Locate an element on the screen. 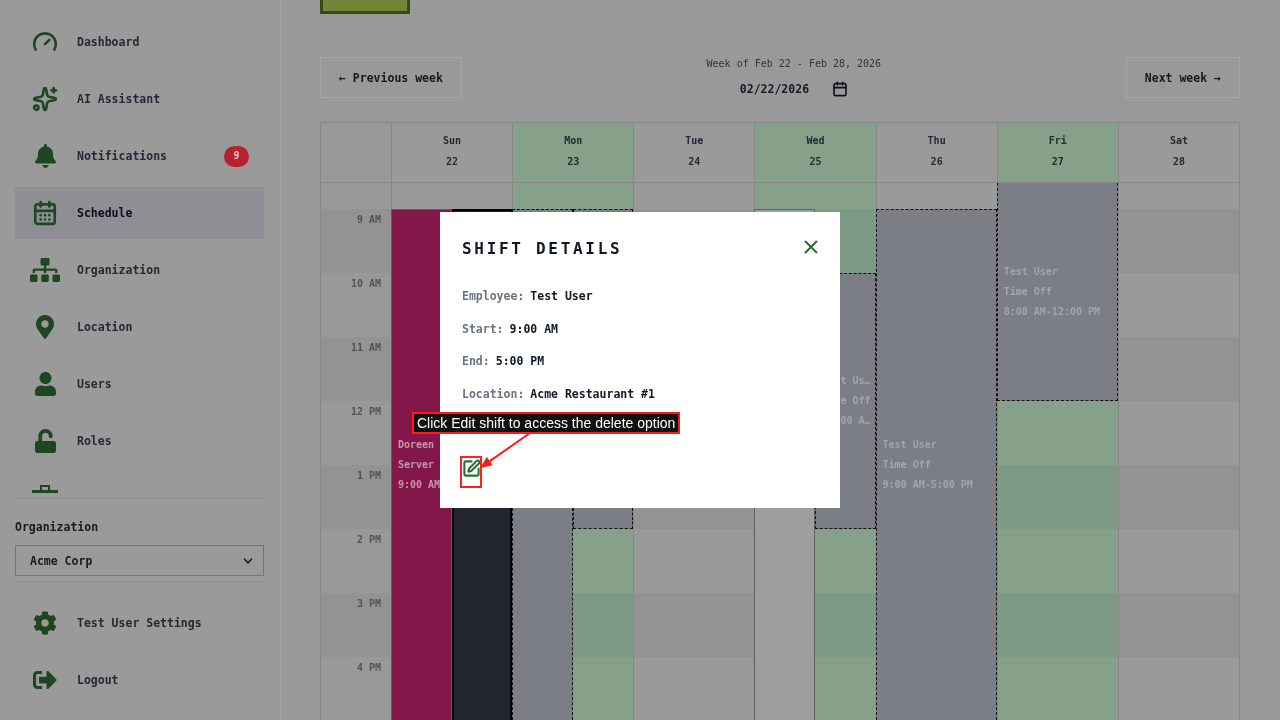 The height and width of the screenshot is (720, 1280). day-name: Sun is located at coordinates (452, 141).